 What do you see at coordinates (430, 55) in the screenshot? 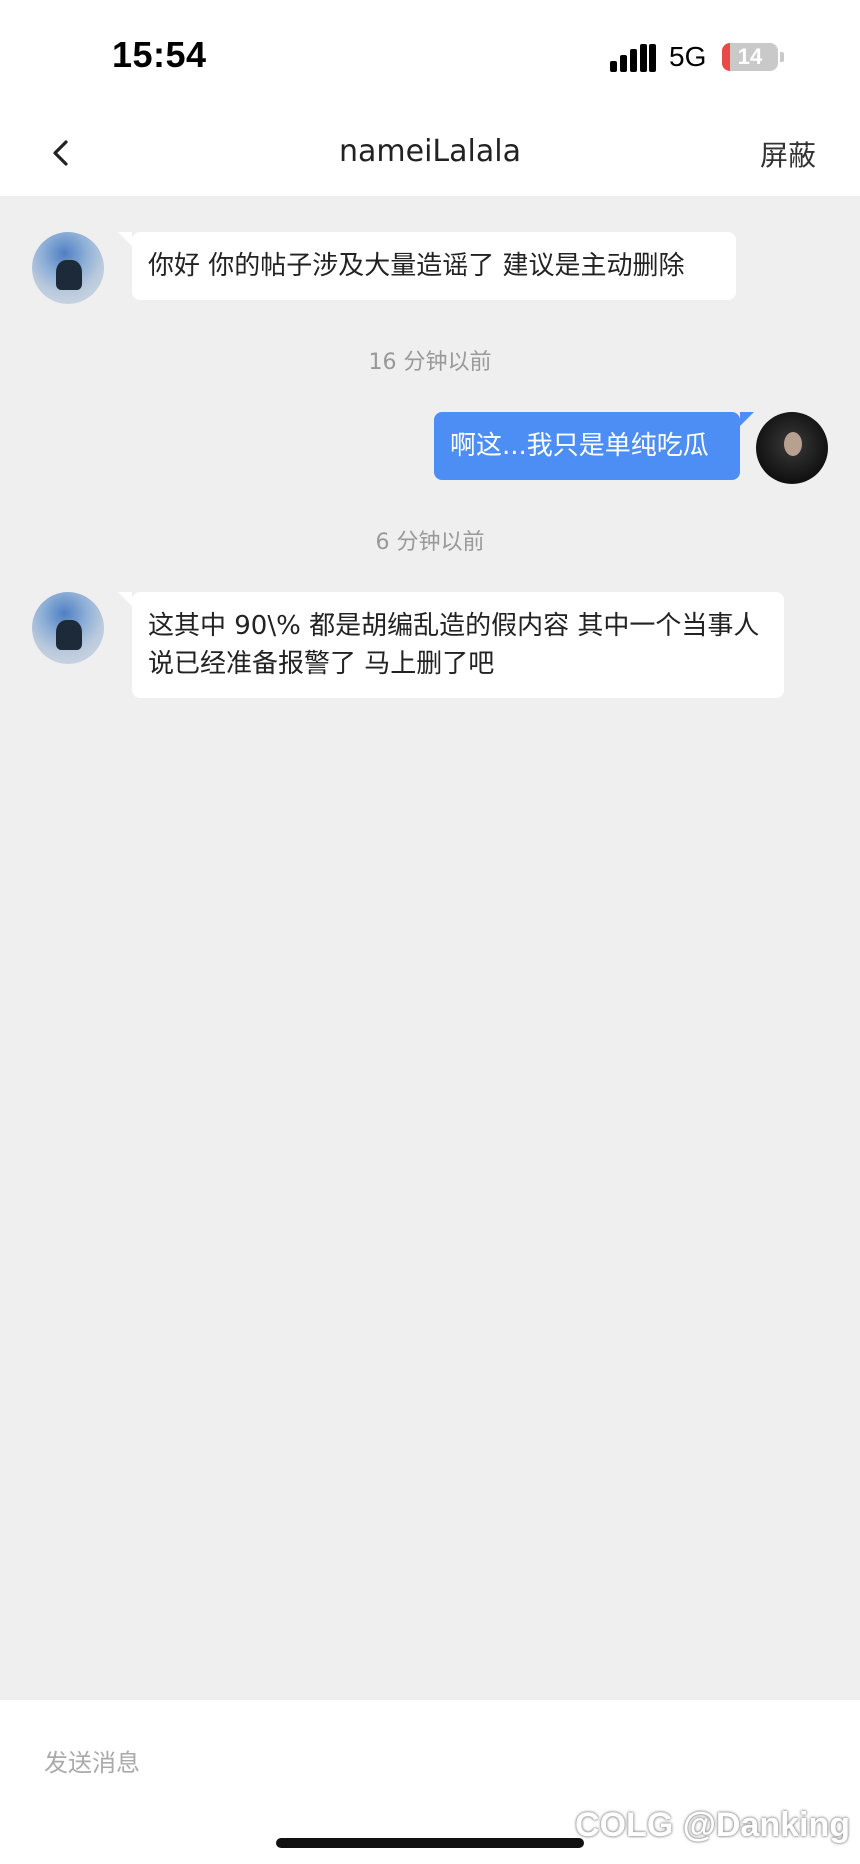
I see `status-bar: 15:54 5G 14` at bounding box center [430, 55].